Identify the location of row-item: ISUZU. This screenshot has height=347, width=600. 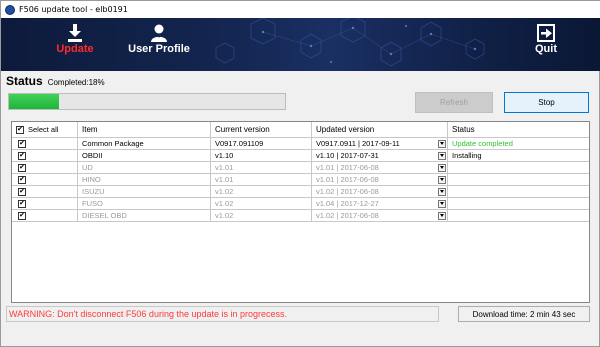
(144, 192).